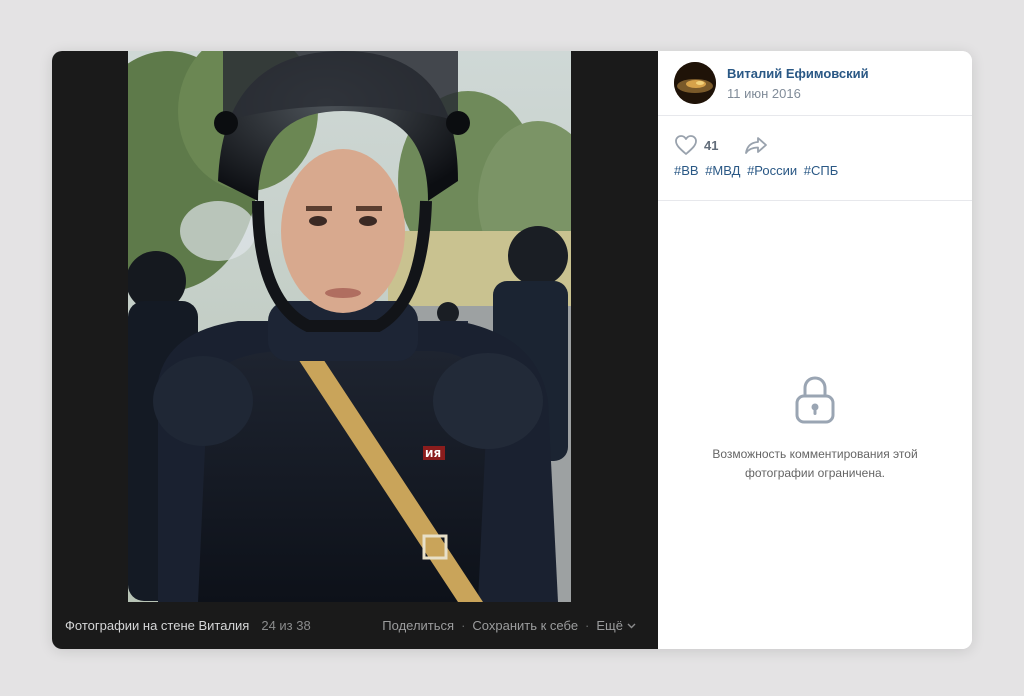  I want to click on more-label: Ещё, so click(609, 625).